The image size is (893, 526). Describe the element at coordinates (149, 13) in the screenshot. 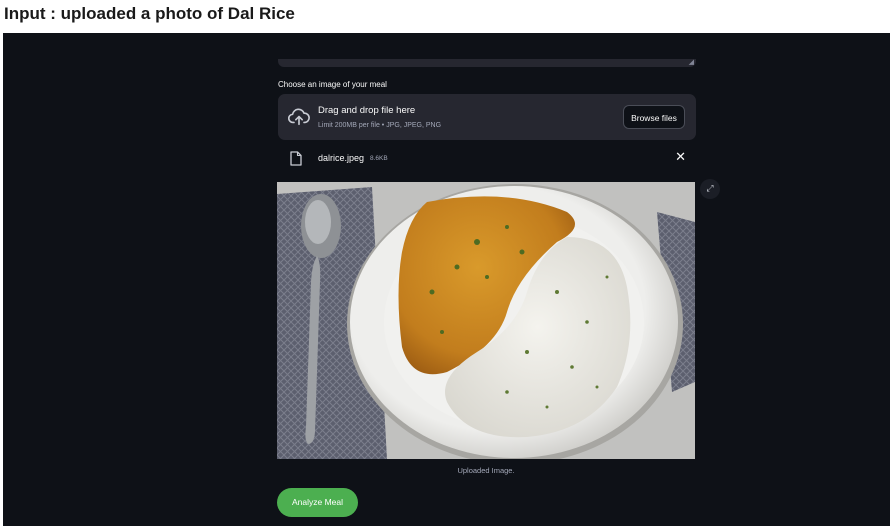

I see `page-caption: Input : uploaded a photo of Dal Rice` at that location.